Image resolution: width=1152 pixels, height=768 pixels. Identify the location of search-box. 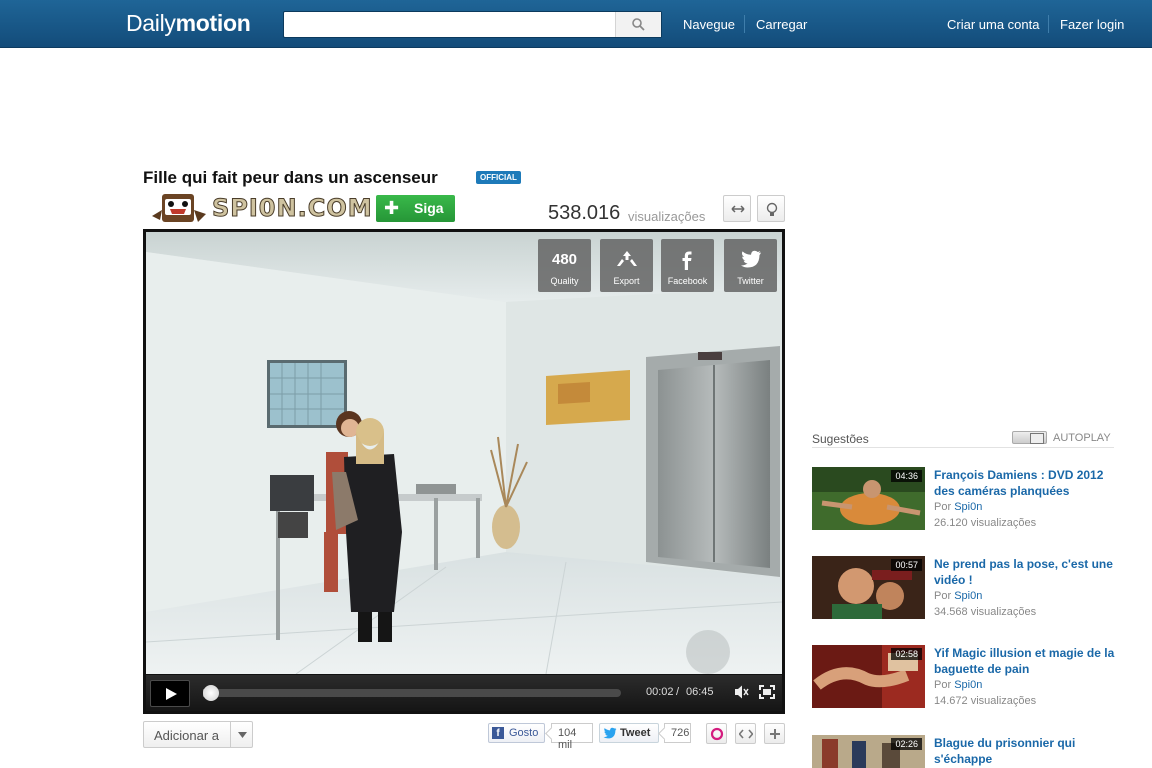
(472, 24).